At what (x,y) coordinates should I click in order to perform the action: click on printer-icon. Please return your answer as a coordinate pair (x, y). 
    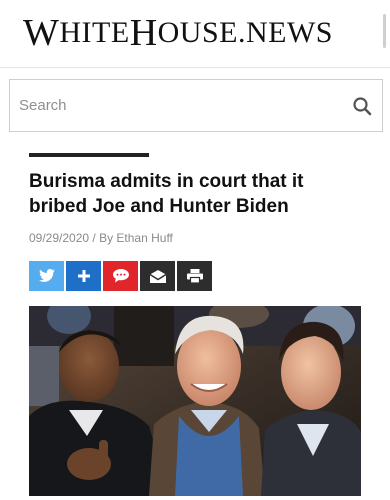
    Looking at the image, I should click on (194, 276).